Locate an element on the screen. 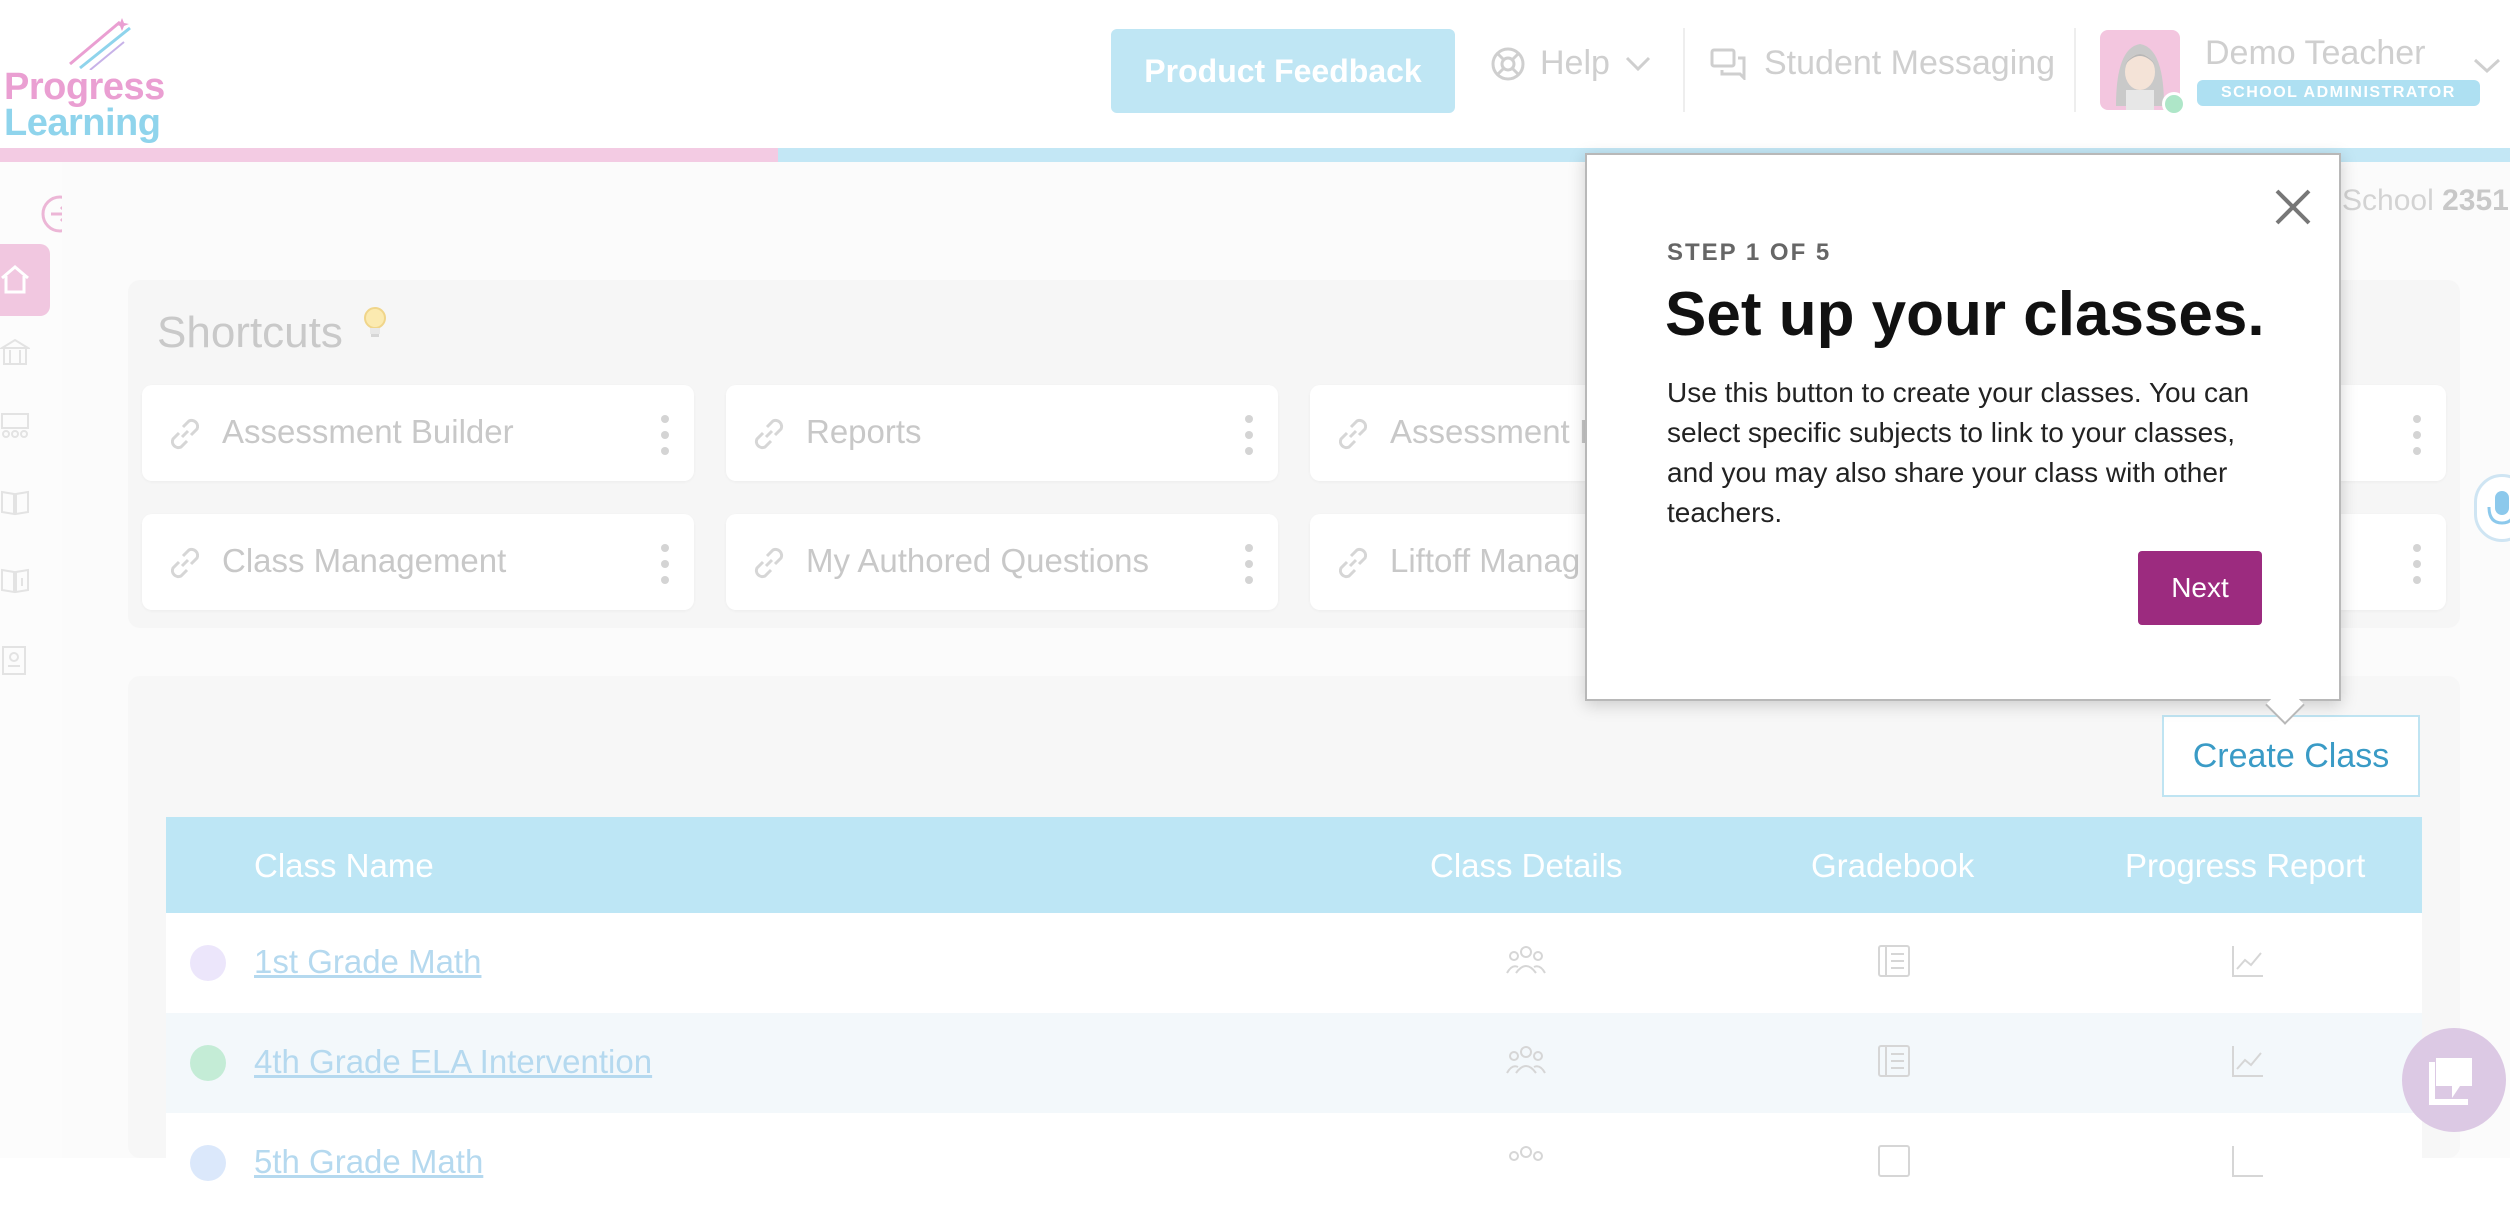 The image size is (2510, 1213). mic-button is located at coordinates (2492, 508).